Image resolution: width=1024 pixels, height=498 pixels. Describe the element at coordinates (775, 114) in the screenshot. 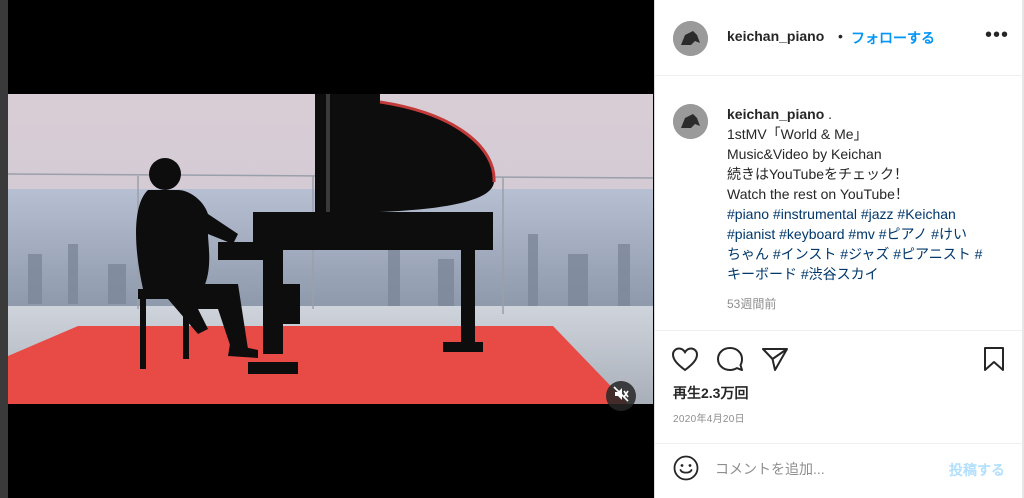

I see `caption-username: keichan_piano` at that location.